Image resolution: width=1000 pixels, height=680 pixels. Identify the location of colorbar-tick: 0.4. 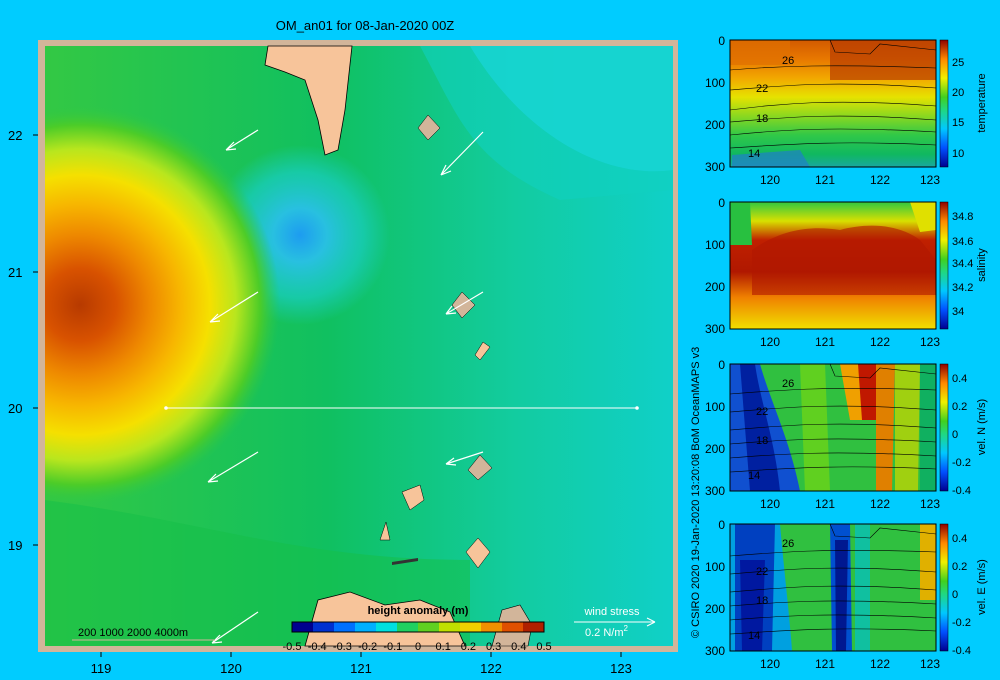
(518, 647).